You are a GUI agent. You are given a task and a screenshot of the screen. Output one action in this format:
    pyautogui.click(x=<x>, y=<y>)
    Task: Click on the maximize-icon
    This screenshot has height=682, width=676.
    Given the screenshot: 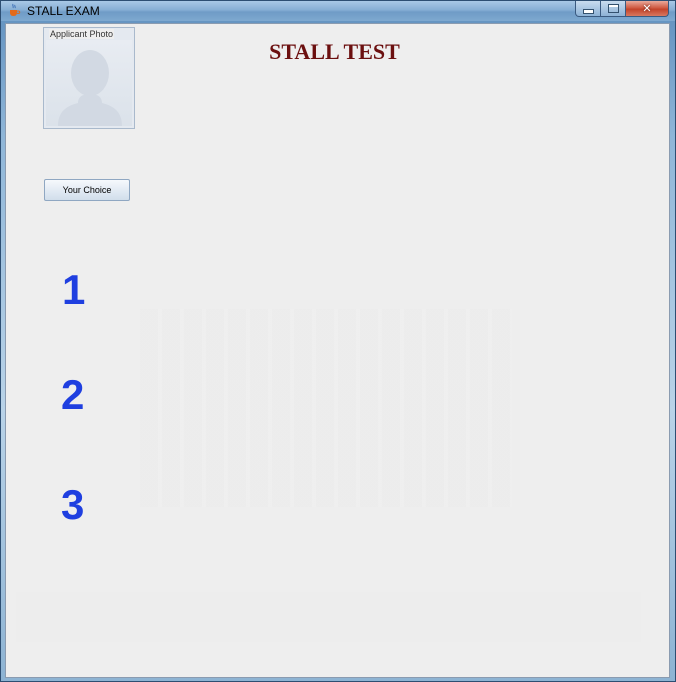 What is the action you would take?
    pyautogui.click(x=613, y=8)
    